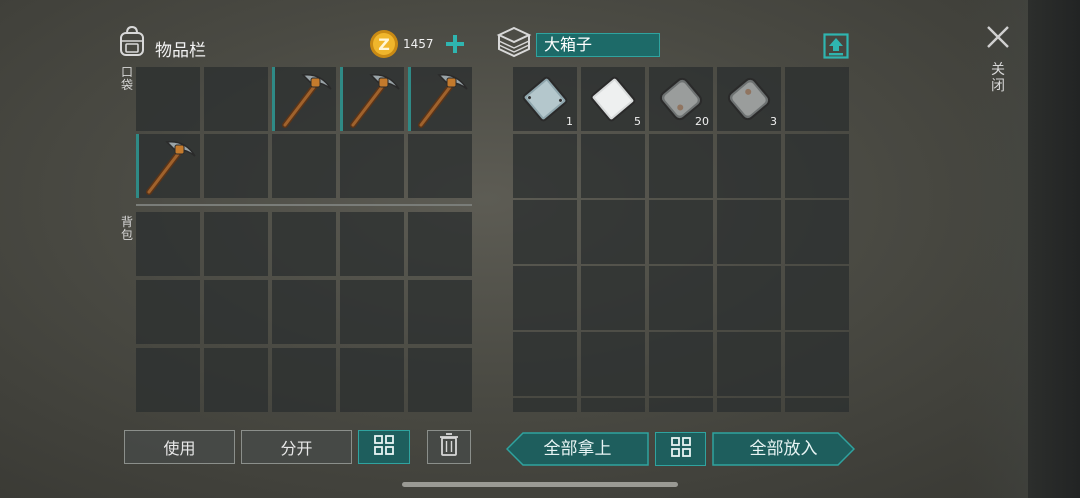  I want to click on box-icon, so click(514, 44).